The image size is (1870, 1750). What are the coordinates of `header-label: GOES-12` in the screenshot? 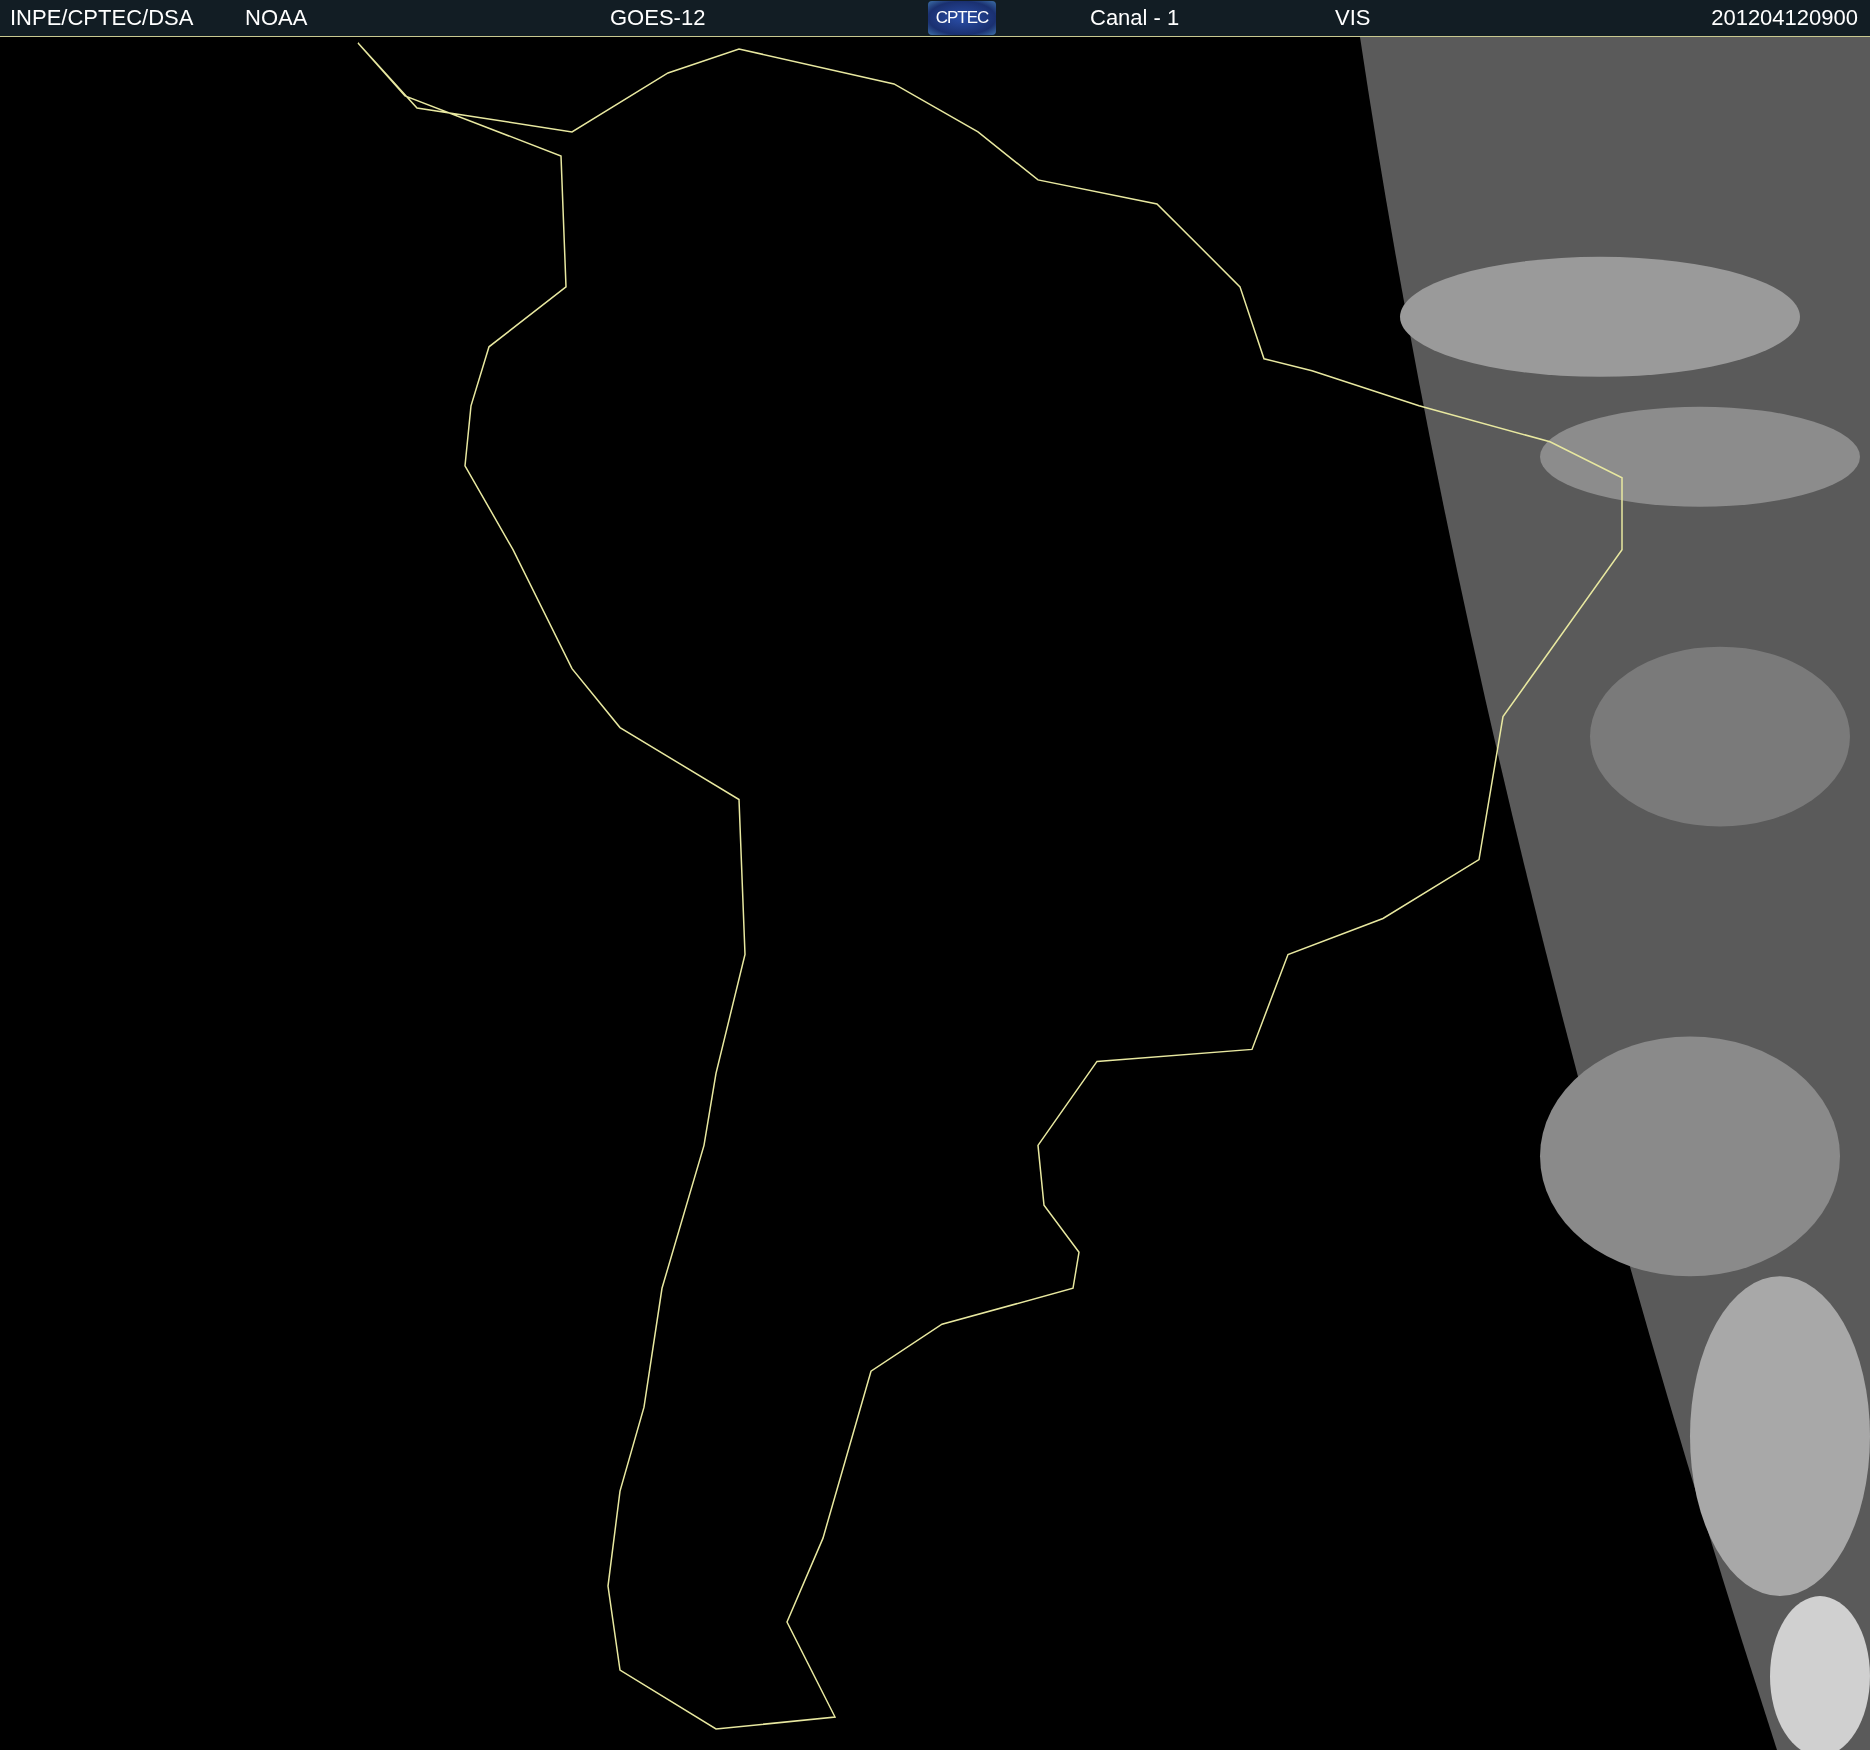 It's located at (658, 18).